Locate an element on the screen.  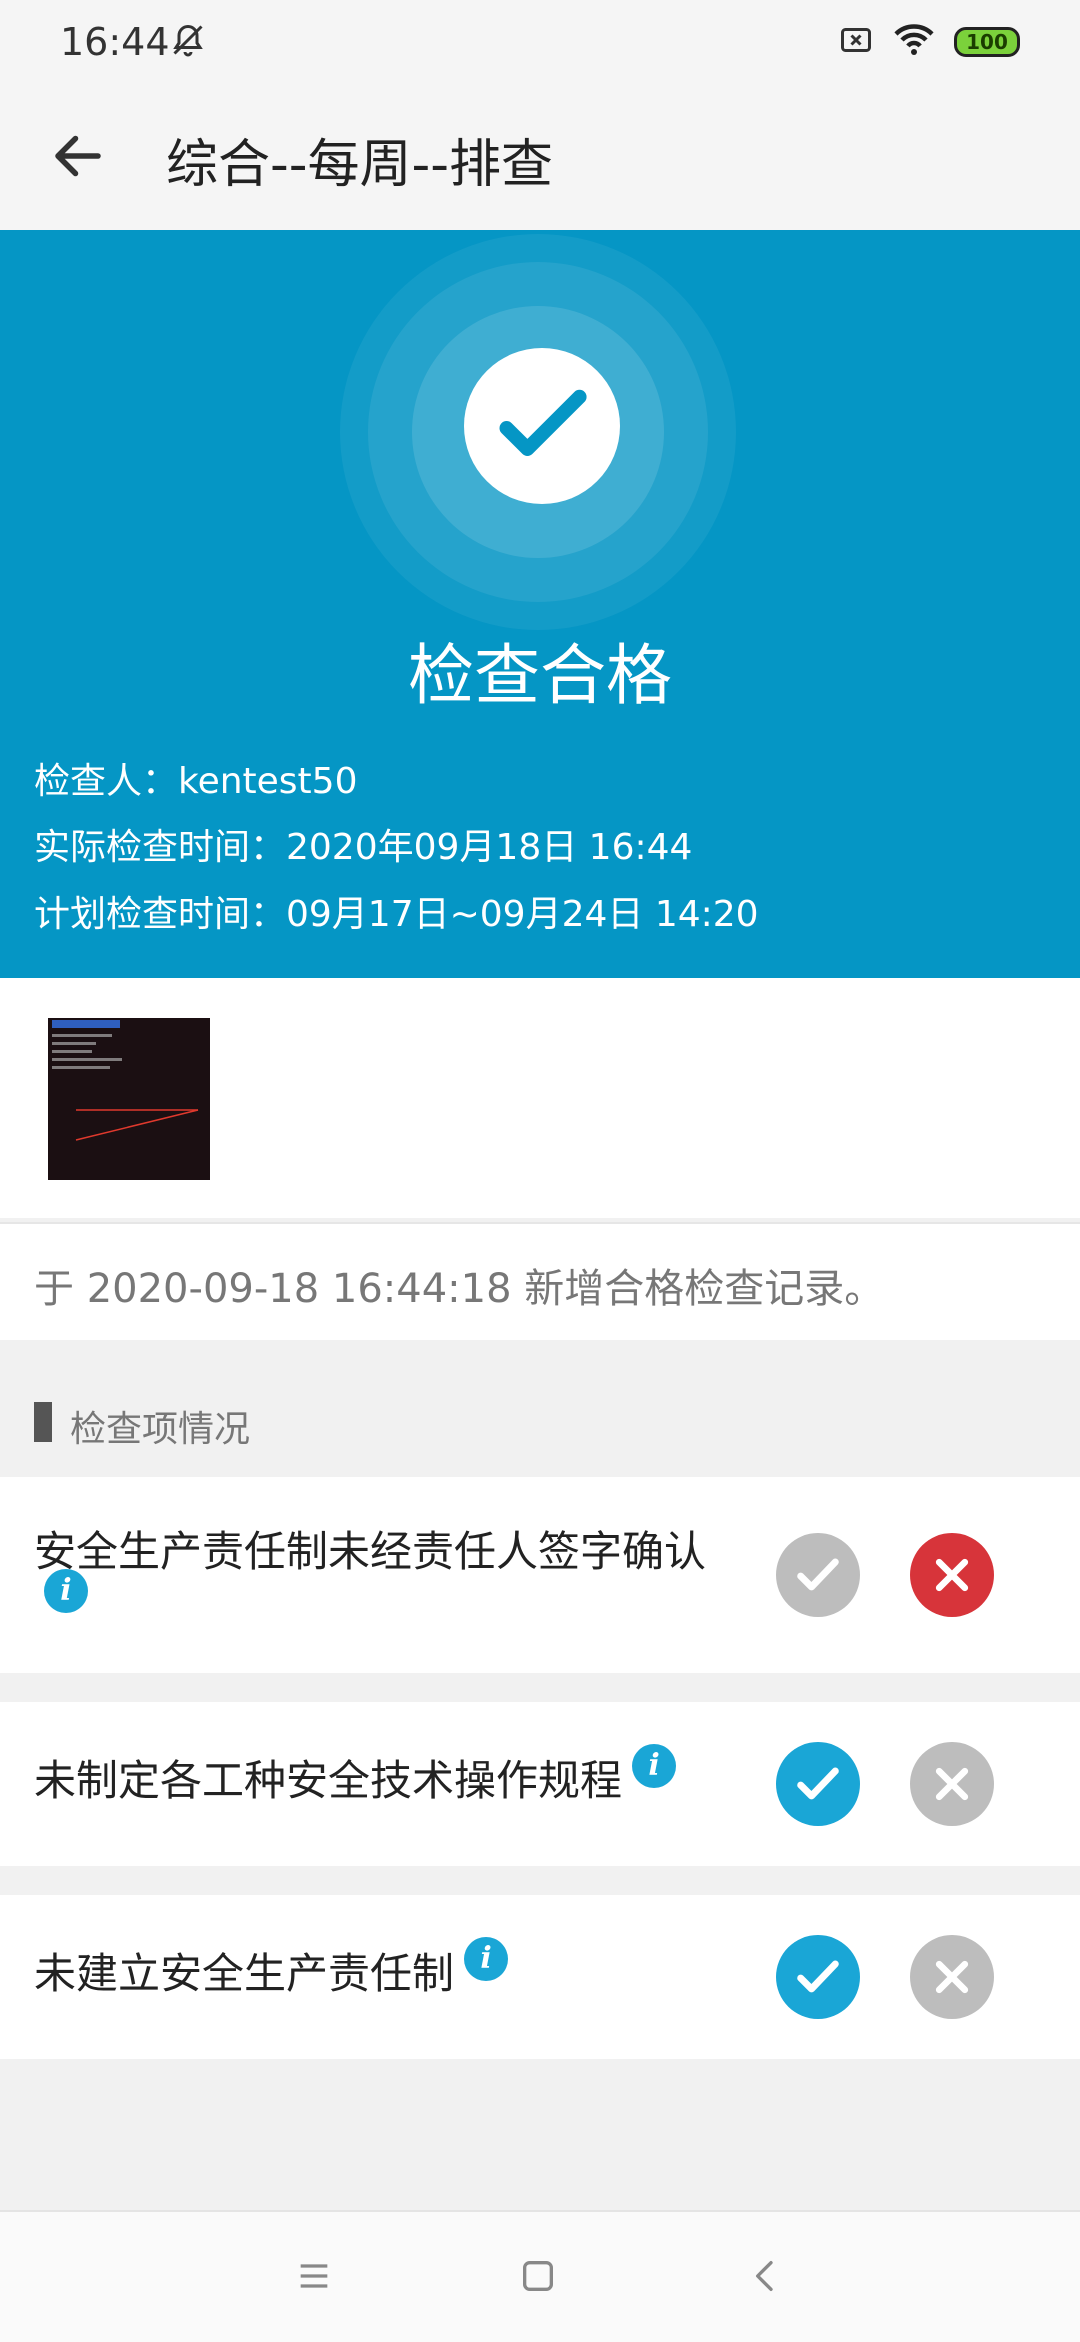
planned-time-line: 计划检查时间：09月17日~09月24日 14:20 is located at coordinates (396, 914).